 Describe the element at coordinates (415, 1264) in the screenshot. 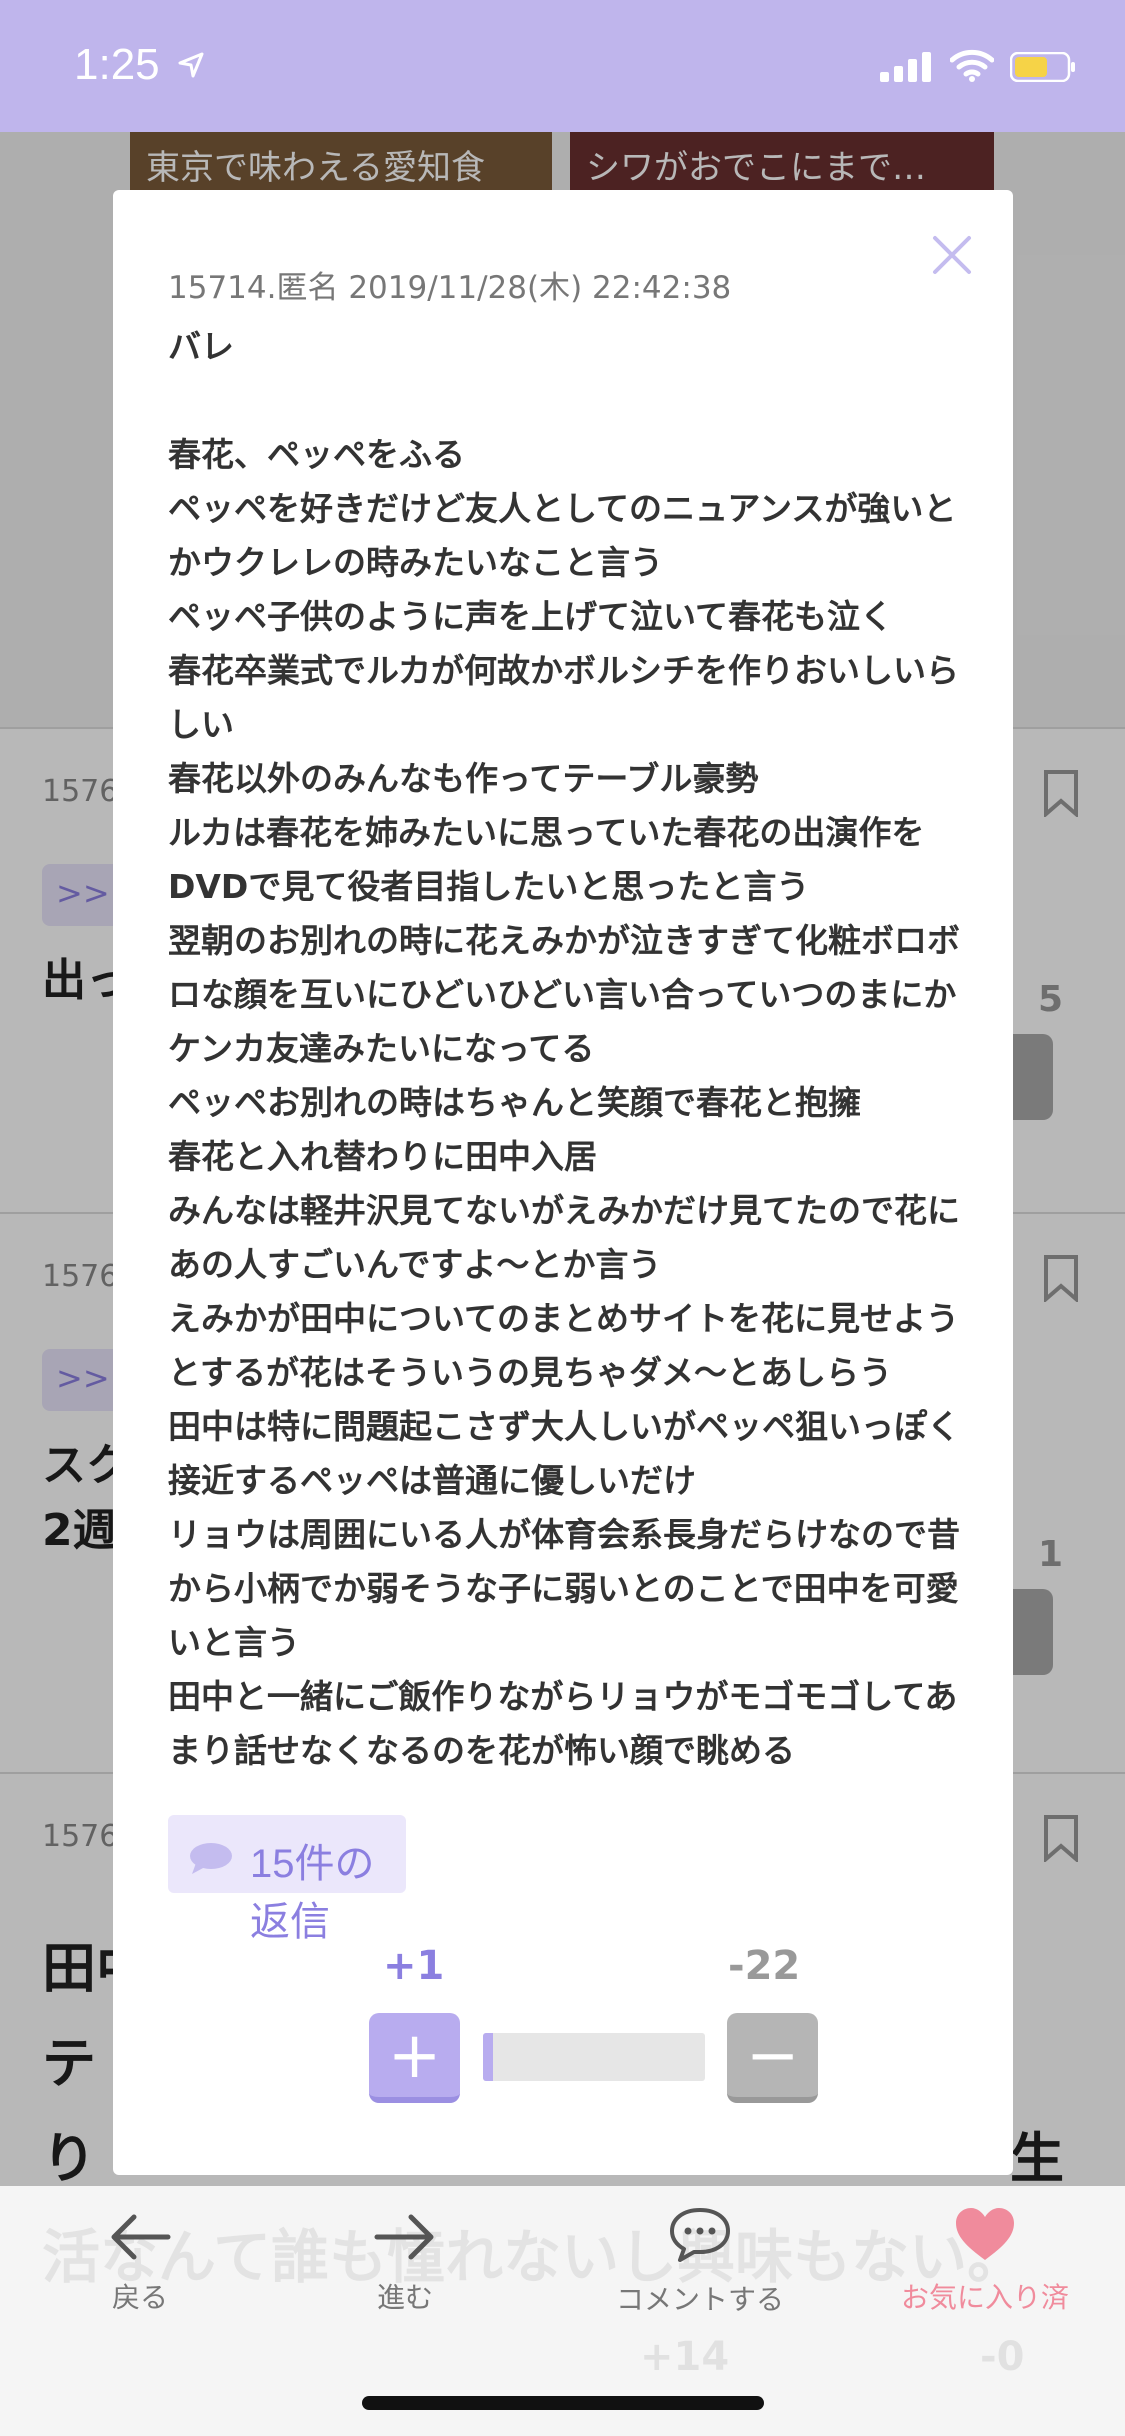

I see `comment-line: あの人すごいんですよ〜とか言う` at that location.